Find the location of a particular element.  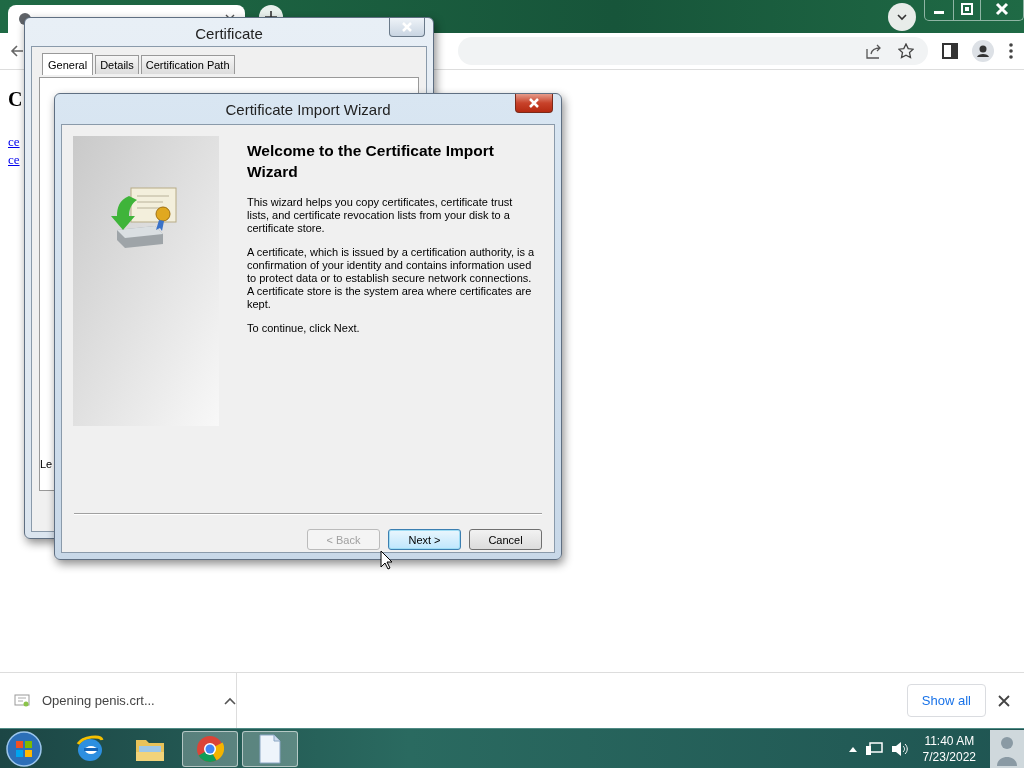

network-icon is located at coordinates (873, 748).